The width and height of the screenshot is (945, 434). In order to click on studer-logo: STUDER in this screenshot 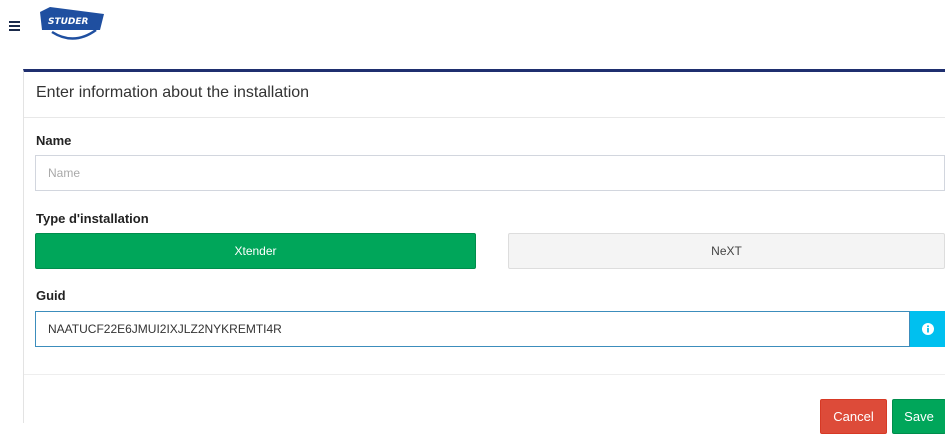, I will do `click(72, 23)`.